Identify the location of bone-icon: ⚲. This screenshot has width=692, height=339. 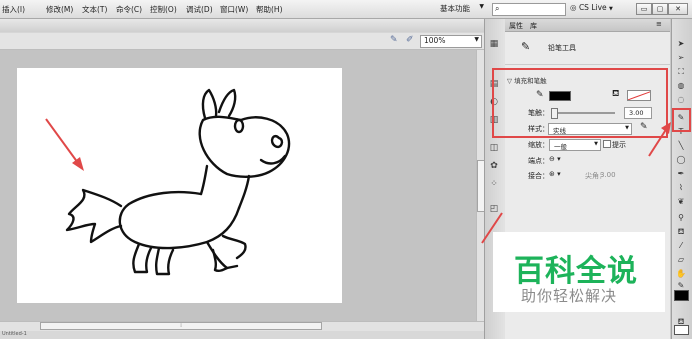
(681, 218).